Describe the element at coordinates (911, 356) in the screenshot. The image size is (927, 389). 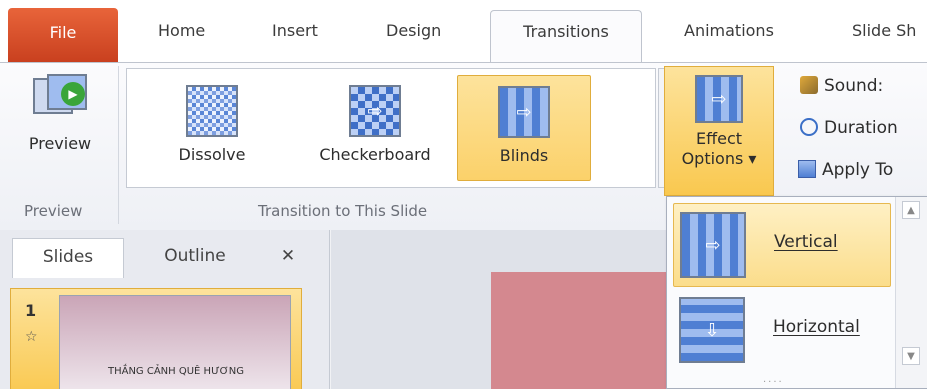
I see `menu-scroll-down-icon: ▼` at that location.